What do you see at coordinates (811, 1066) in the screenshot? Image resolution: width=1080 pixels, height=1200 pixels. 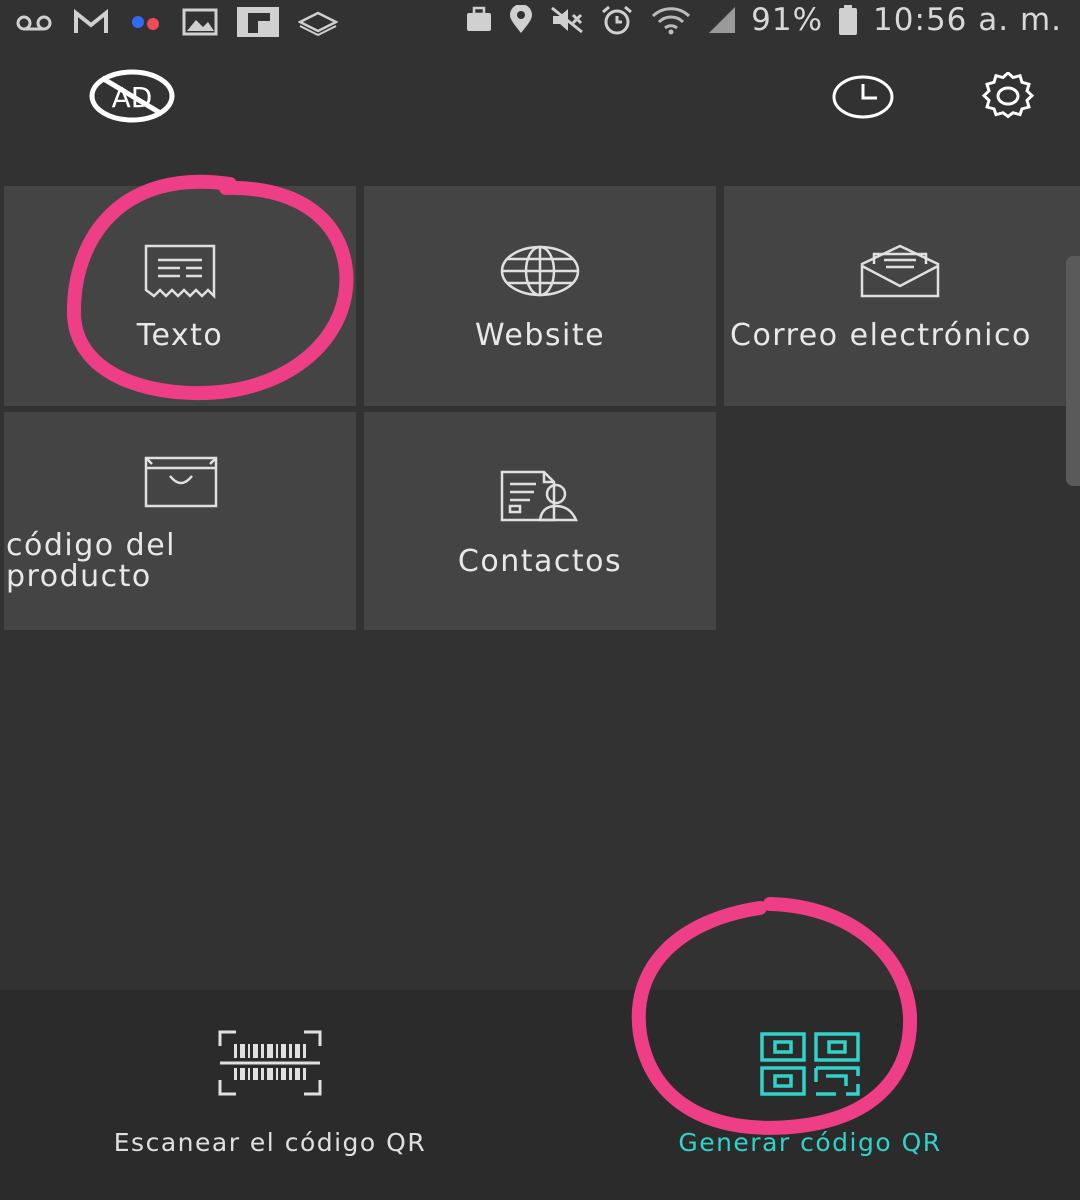 I see `qr-code-icon` at bounding box center [811, 1066].